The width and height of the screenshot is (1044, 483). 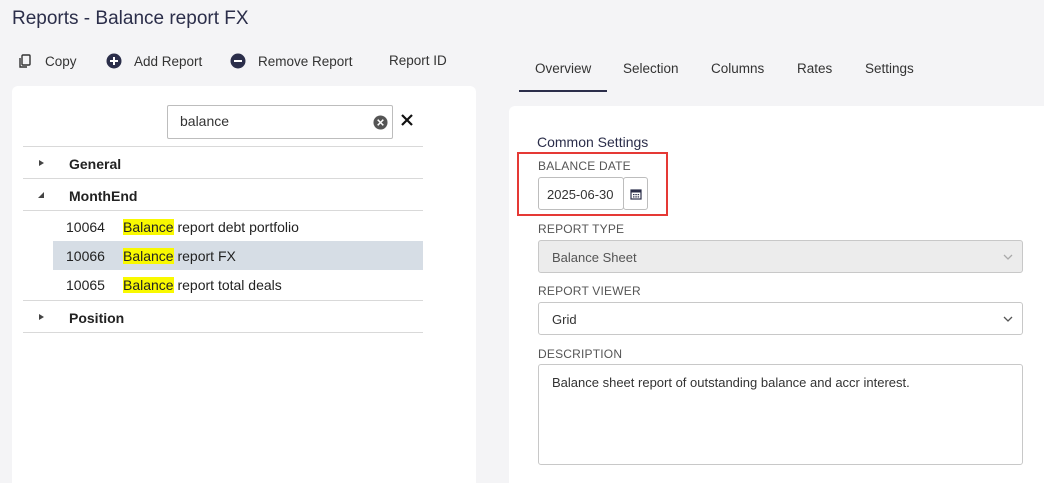 I want to click on tree-item-10065: 10065 Balance report total deals, so click(x=223, y=284).